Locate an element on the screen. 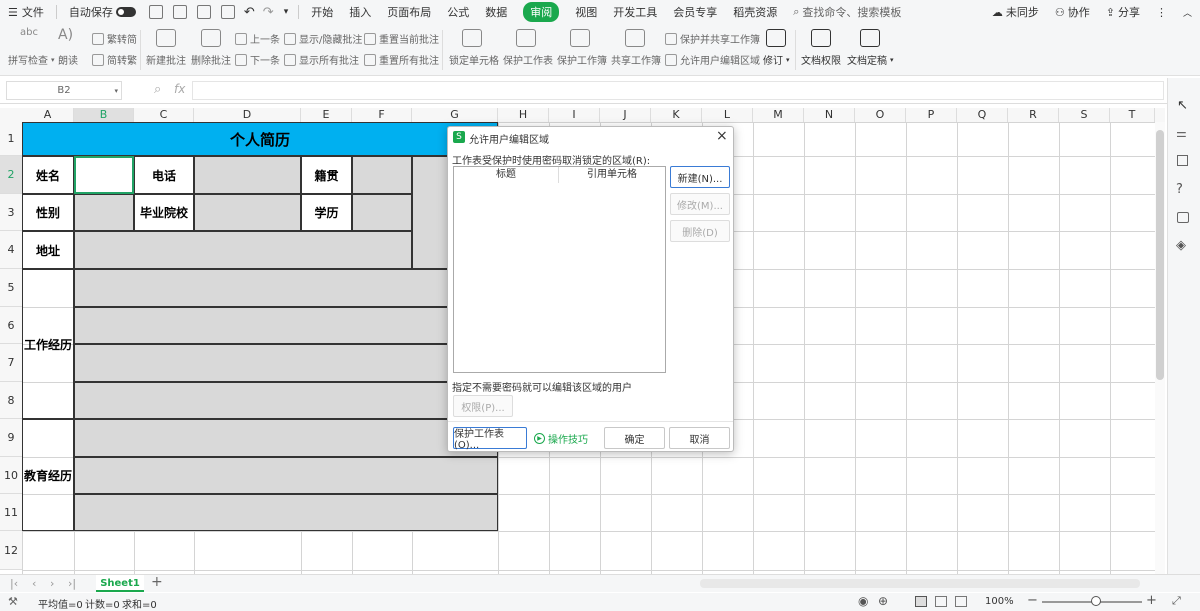 This screenshot has height=611, width=1200. row-header-9: 9 is located at coordinates (11, 438).